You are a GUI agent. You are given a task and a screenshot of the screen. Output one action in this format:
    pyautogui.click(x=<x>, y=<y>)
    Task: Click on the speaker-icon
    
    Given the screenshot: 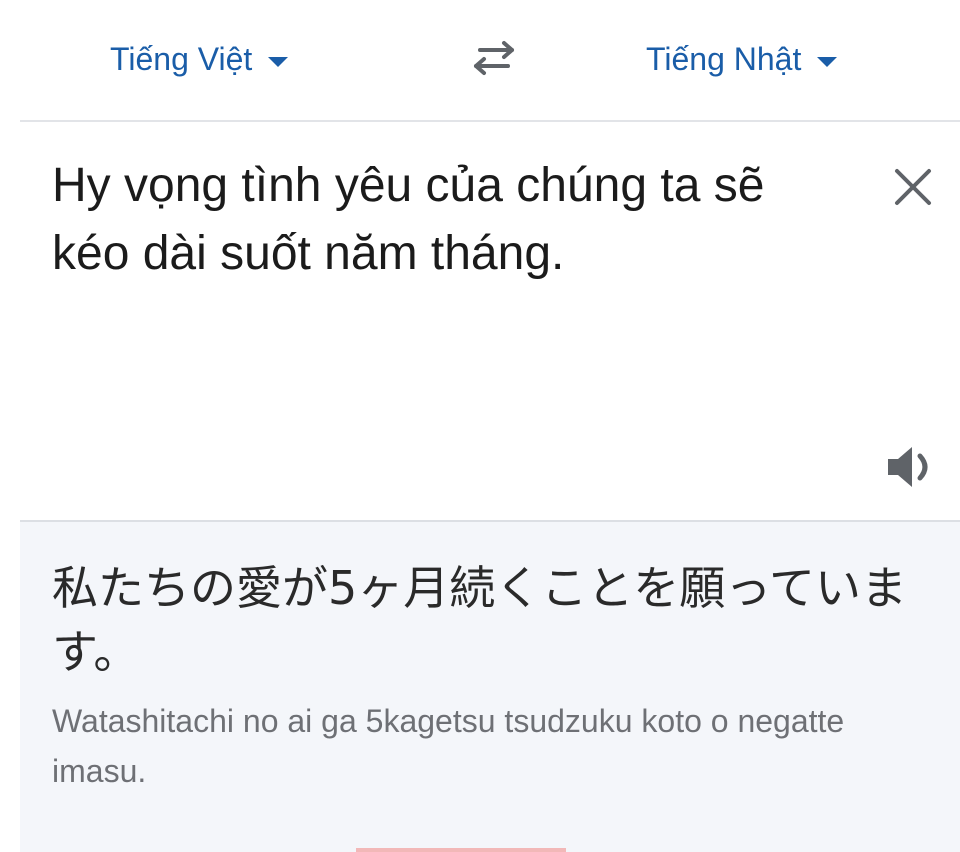 What is the action you would take?
    pyautogui.click(x=908, y=467)
    